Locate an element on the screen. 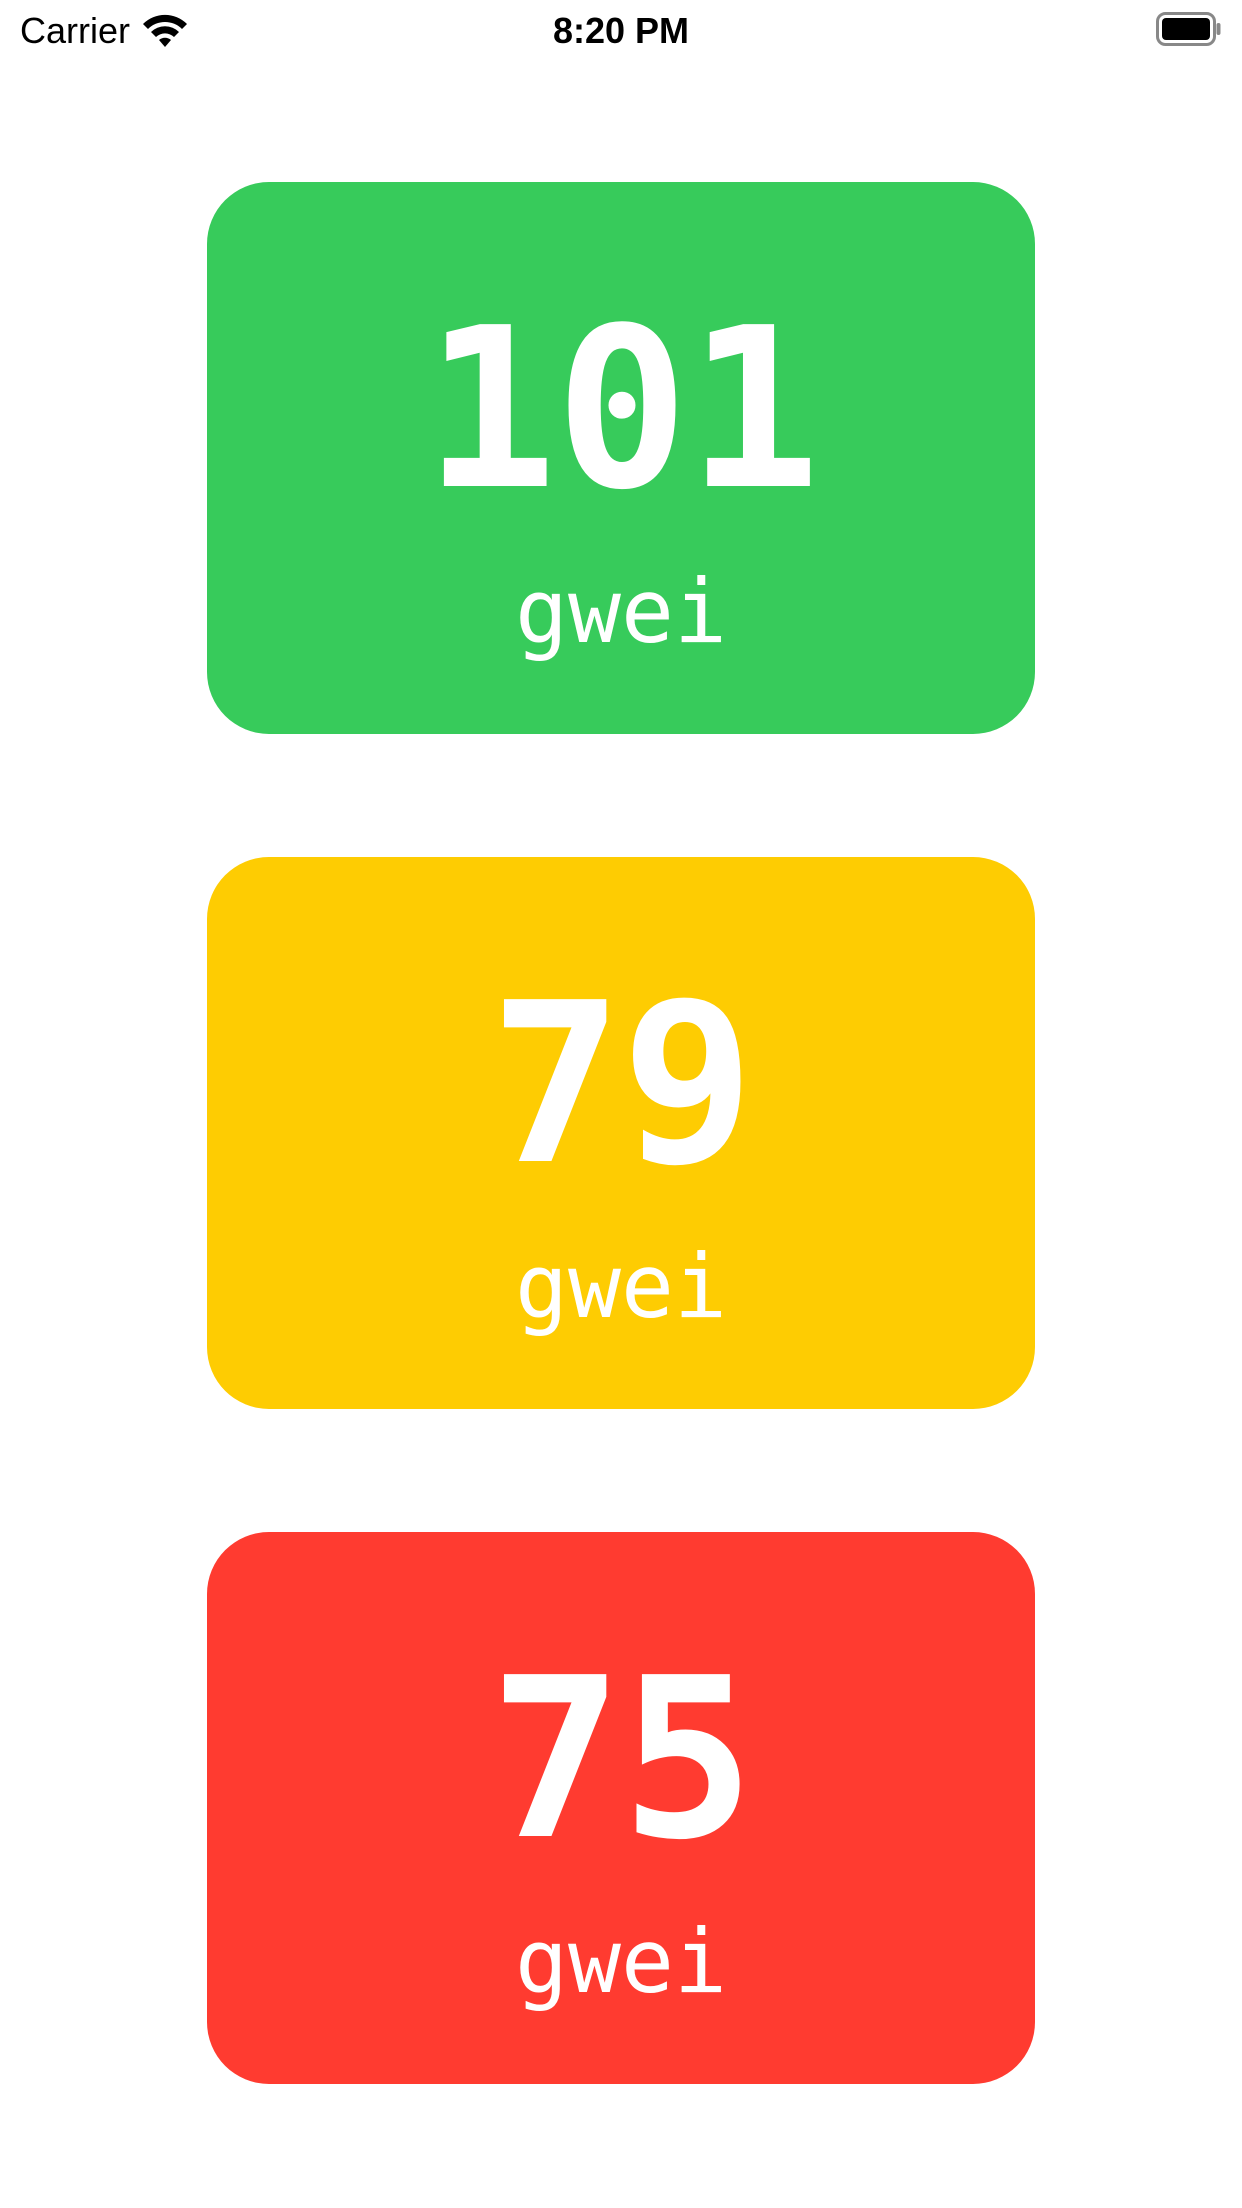  gas-price-value: 79 is located at coordinates (621, 1085).